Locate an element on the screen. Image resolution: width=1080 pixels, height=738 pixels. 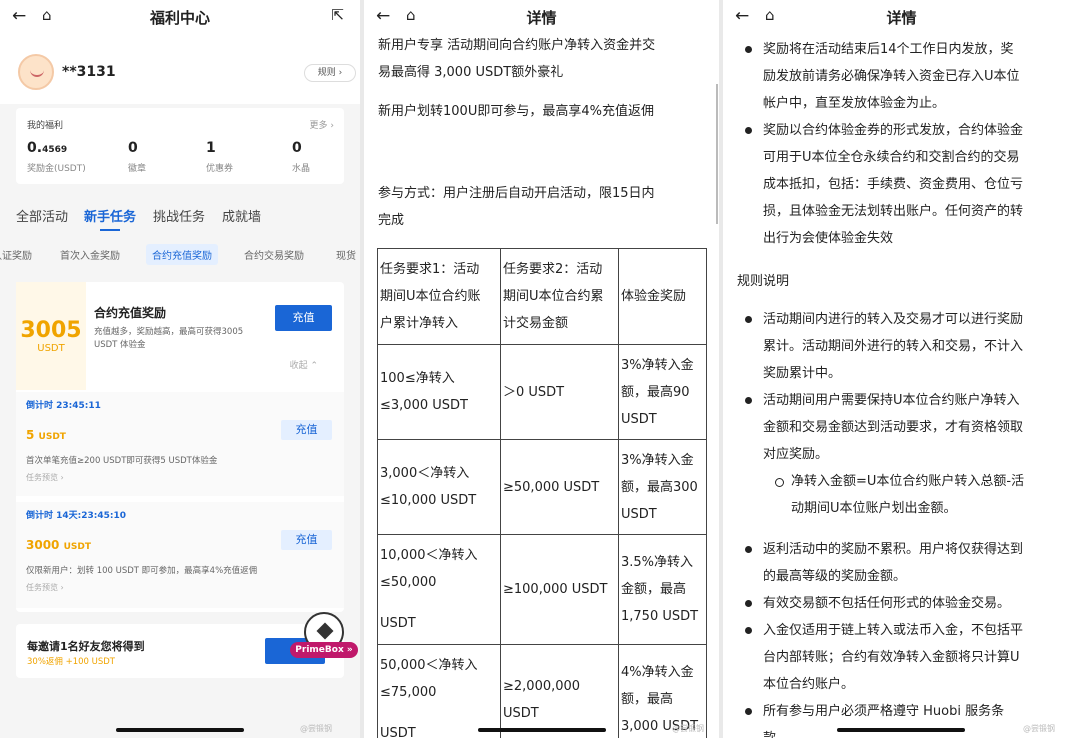
card-description: 充值越多，奖励越高，最高可获得3005 USDT 体验金 is located at coordinates (169, 338).